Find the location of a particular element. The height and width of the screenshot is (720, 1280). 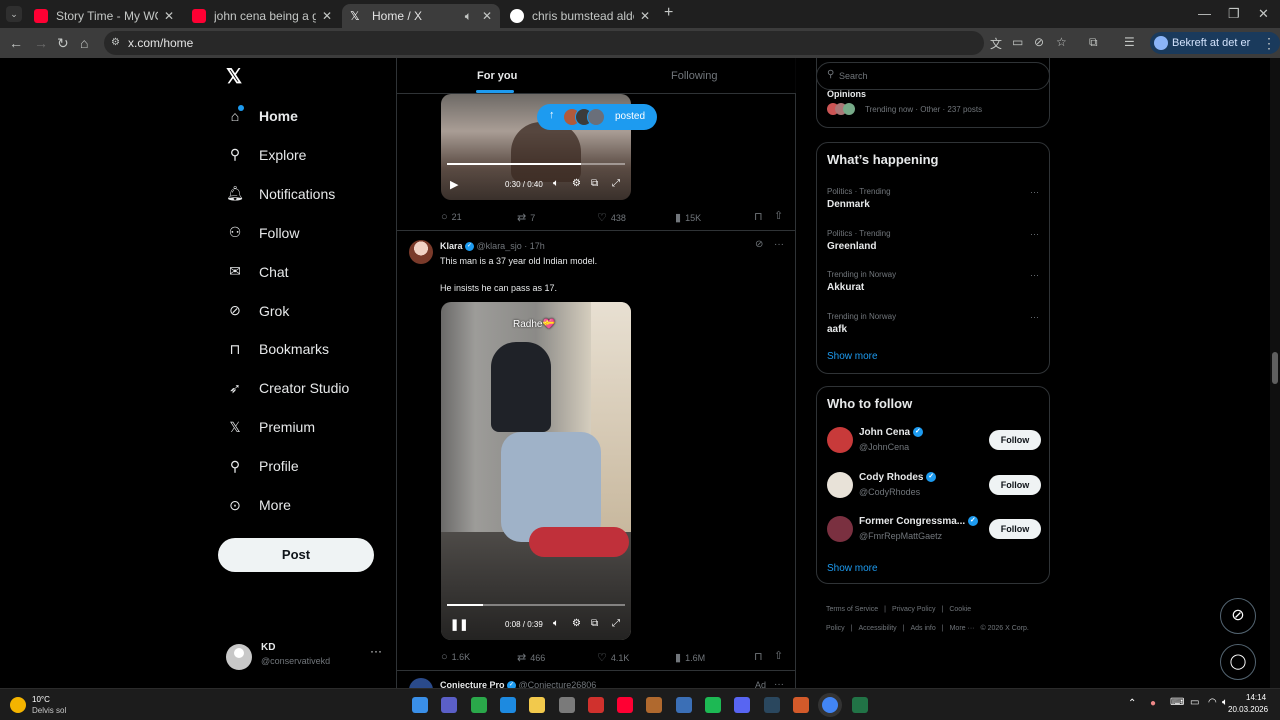

tab-following: Following is located at coordinates (694, 76).